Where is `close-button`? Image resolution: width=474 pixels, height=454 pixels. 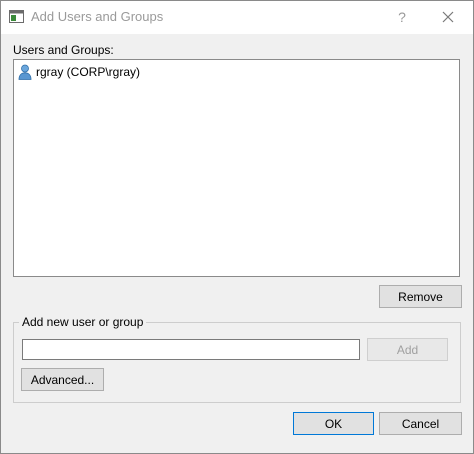 close-button is located at coordinates (448, 17).